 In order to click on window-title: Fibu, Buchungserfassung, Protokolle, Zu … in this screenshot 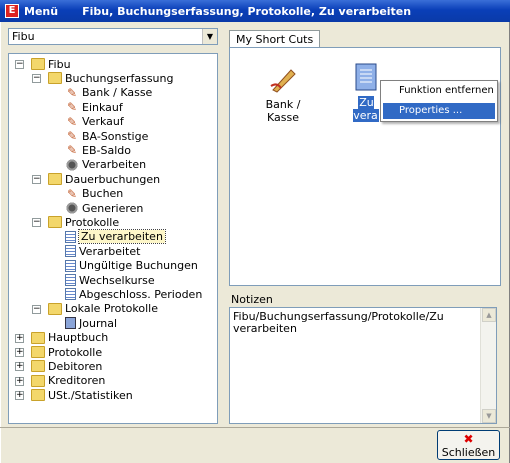, I will do `click(247, 11)`.